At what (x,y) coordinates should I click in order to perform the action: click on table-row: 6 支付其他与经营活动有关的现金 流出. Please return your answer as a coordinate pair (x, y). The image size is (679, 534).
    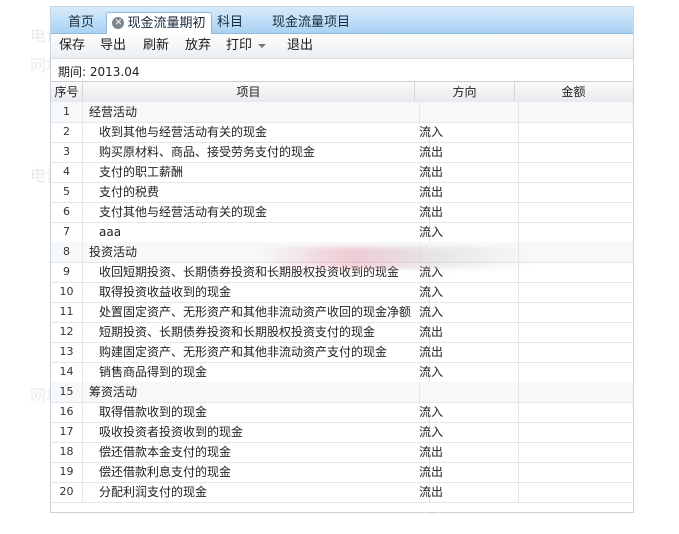
    Looking at the image, I should click on (342, 212).